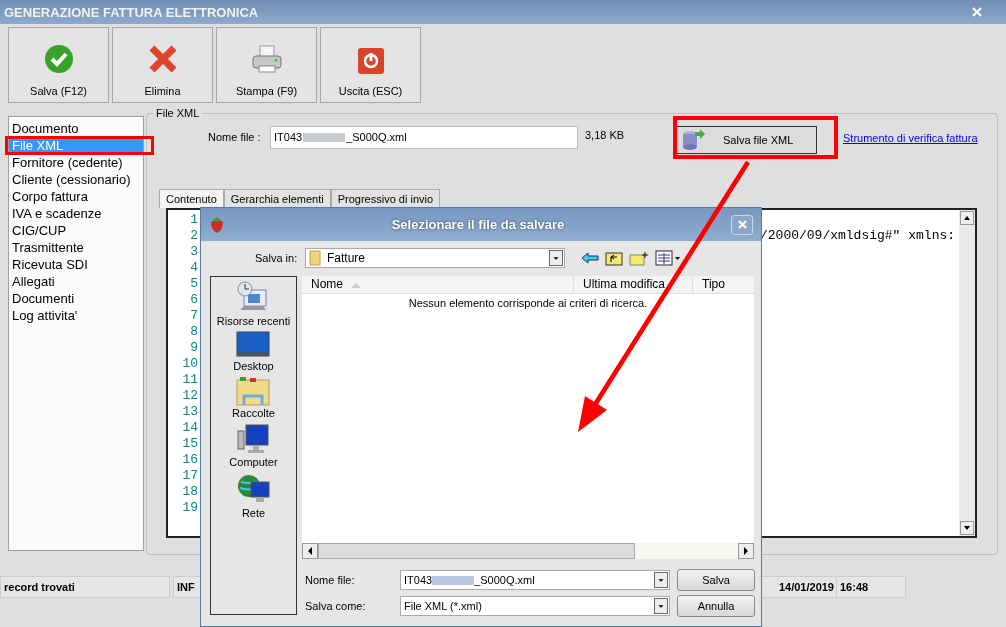 The image size is (1006, 627). I want to click on line-number: 4, so click(193, 268).